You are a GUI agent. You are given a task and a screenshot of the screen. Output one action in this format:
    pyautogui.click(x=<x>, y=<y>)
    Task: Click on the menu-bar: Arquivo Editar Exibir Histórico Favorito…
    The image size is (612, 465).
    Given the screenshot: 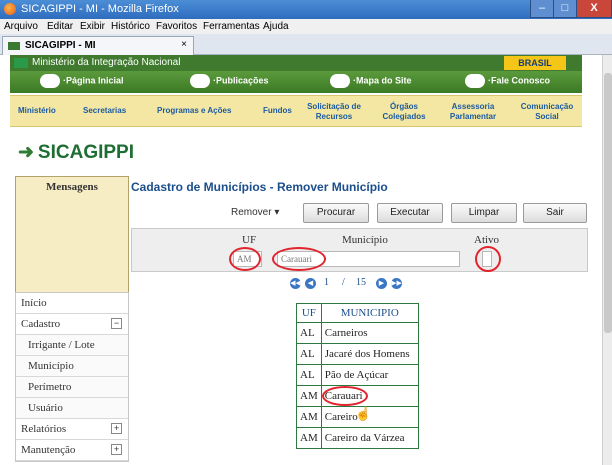 What is the action you would take?
    pyautogui.click(x=306, y=26)
    